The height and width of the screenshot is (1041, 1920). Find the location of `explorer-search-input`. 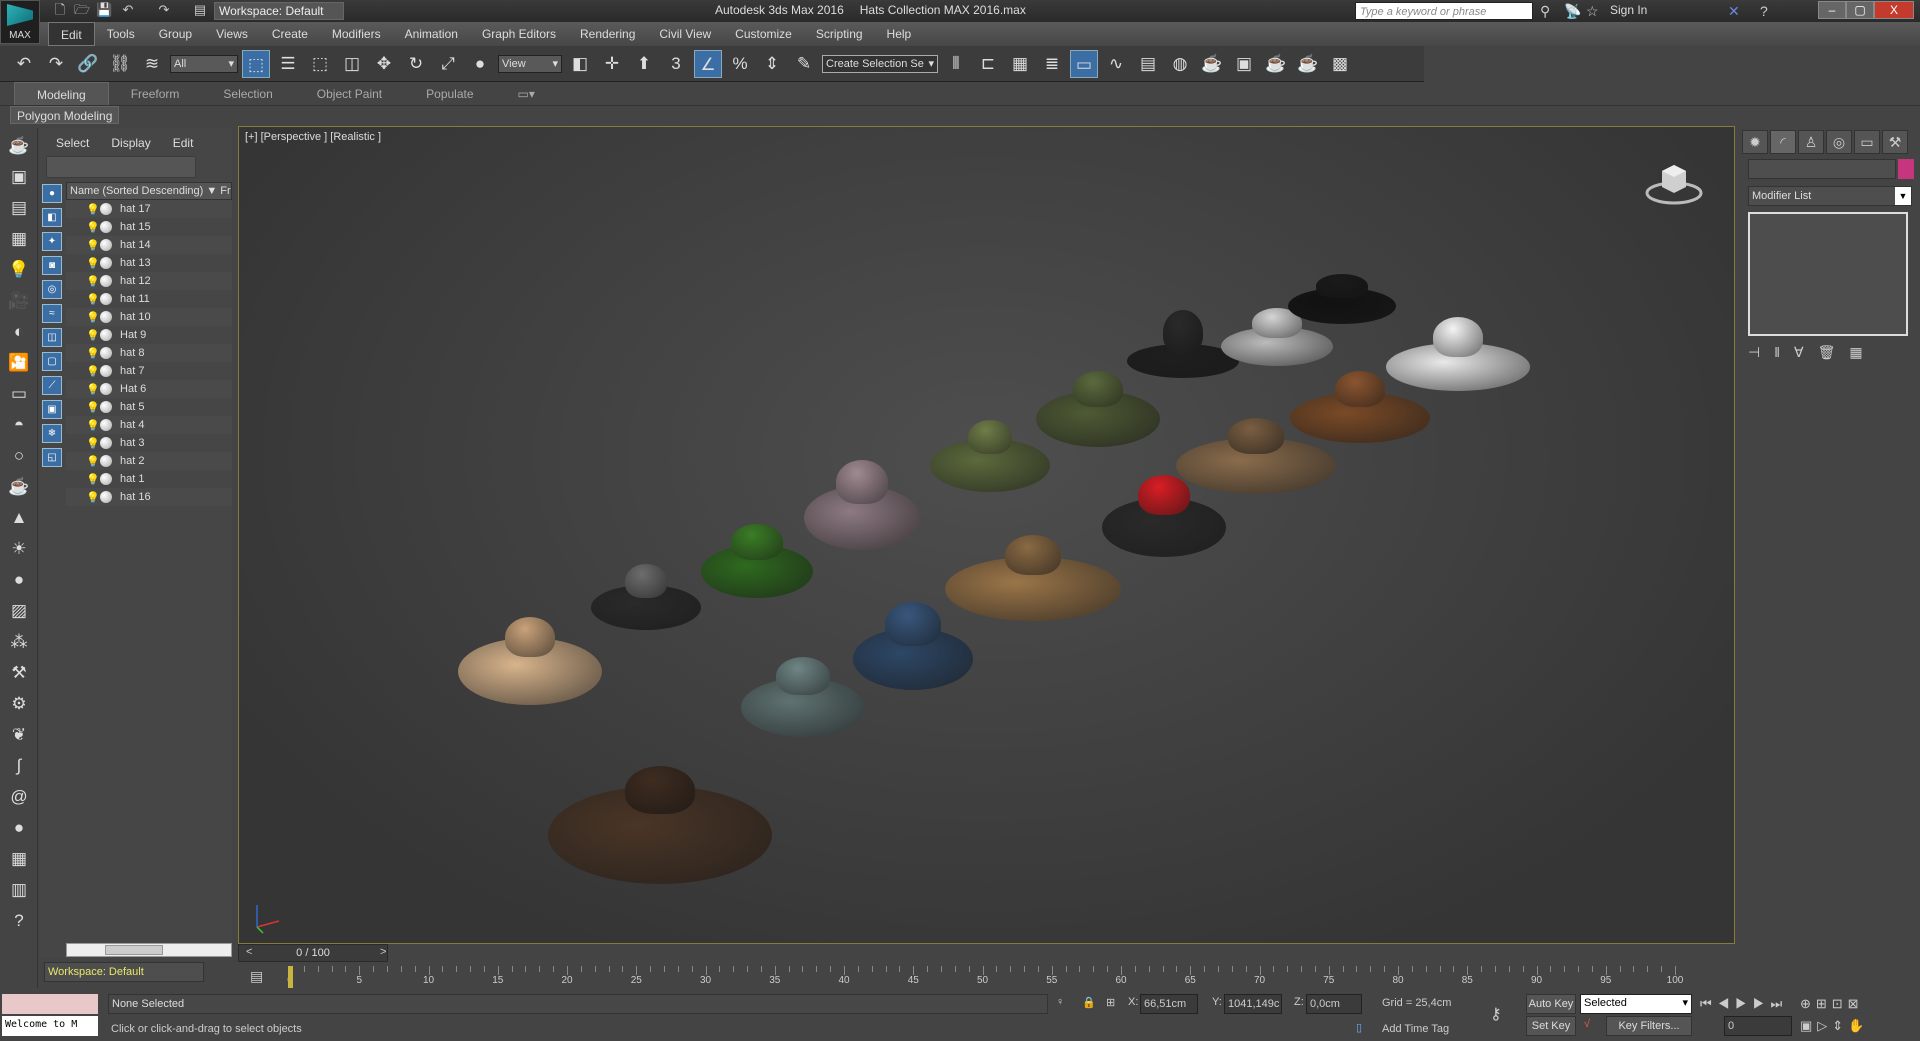

explorer-search-input is located at coordinates (121, 167).